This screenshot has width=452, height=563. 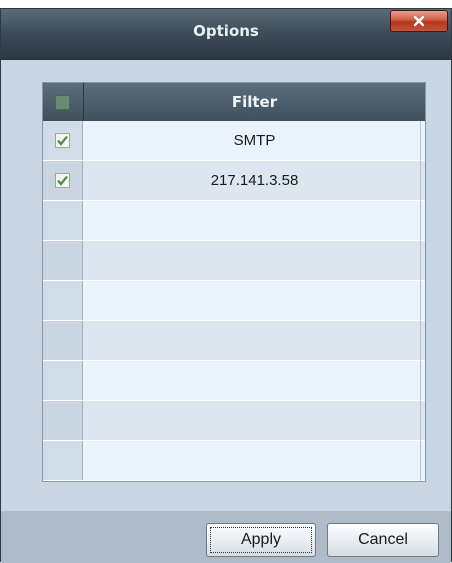 What do you see at coordinates (254, 180) in the screenshot?
I see `filter-cell: 217.141.3.58` at bounding box center [254, 180].